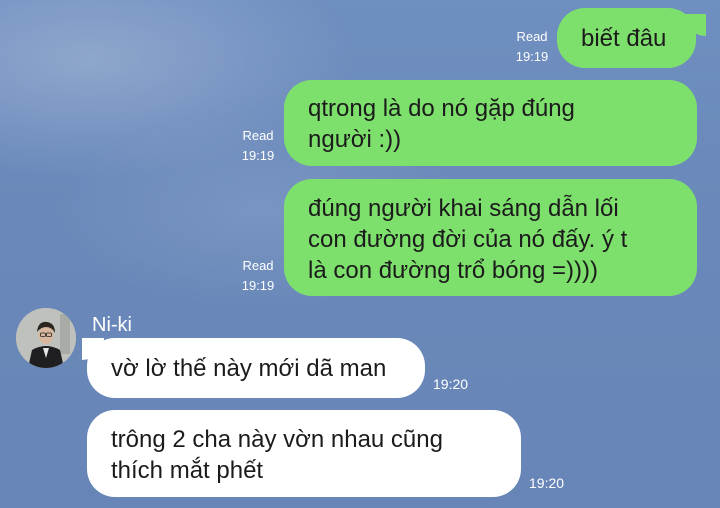 The image size is (720, 508). I want to click on contact-avatar, so click(46, 338).